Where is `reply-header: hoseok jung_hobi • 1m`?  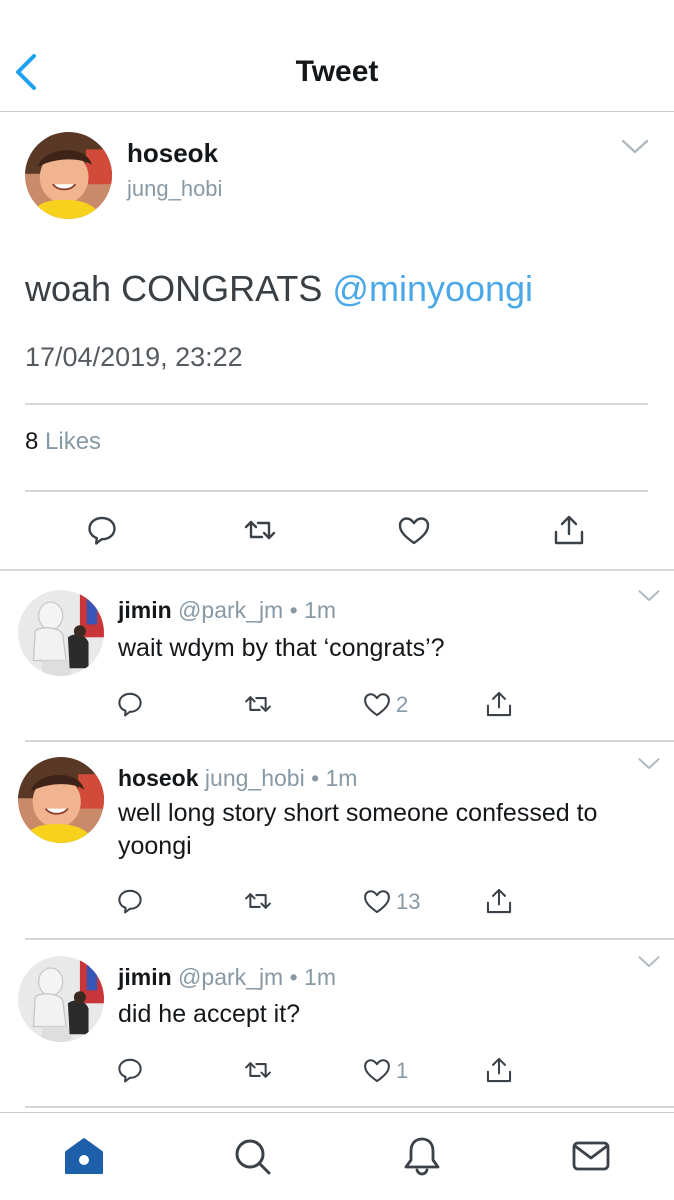
reply-header: hoseok jung_hobi • 1m is located at coordinates (237, 778).